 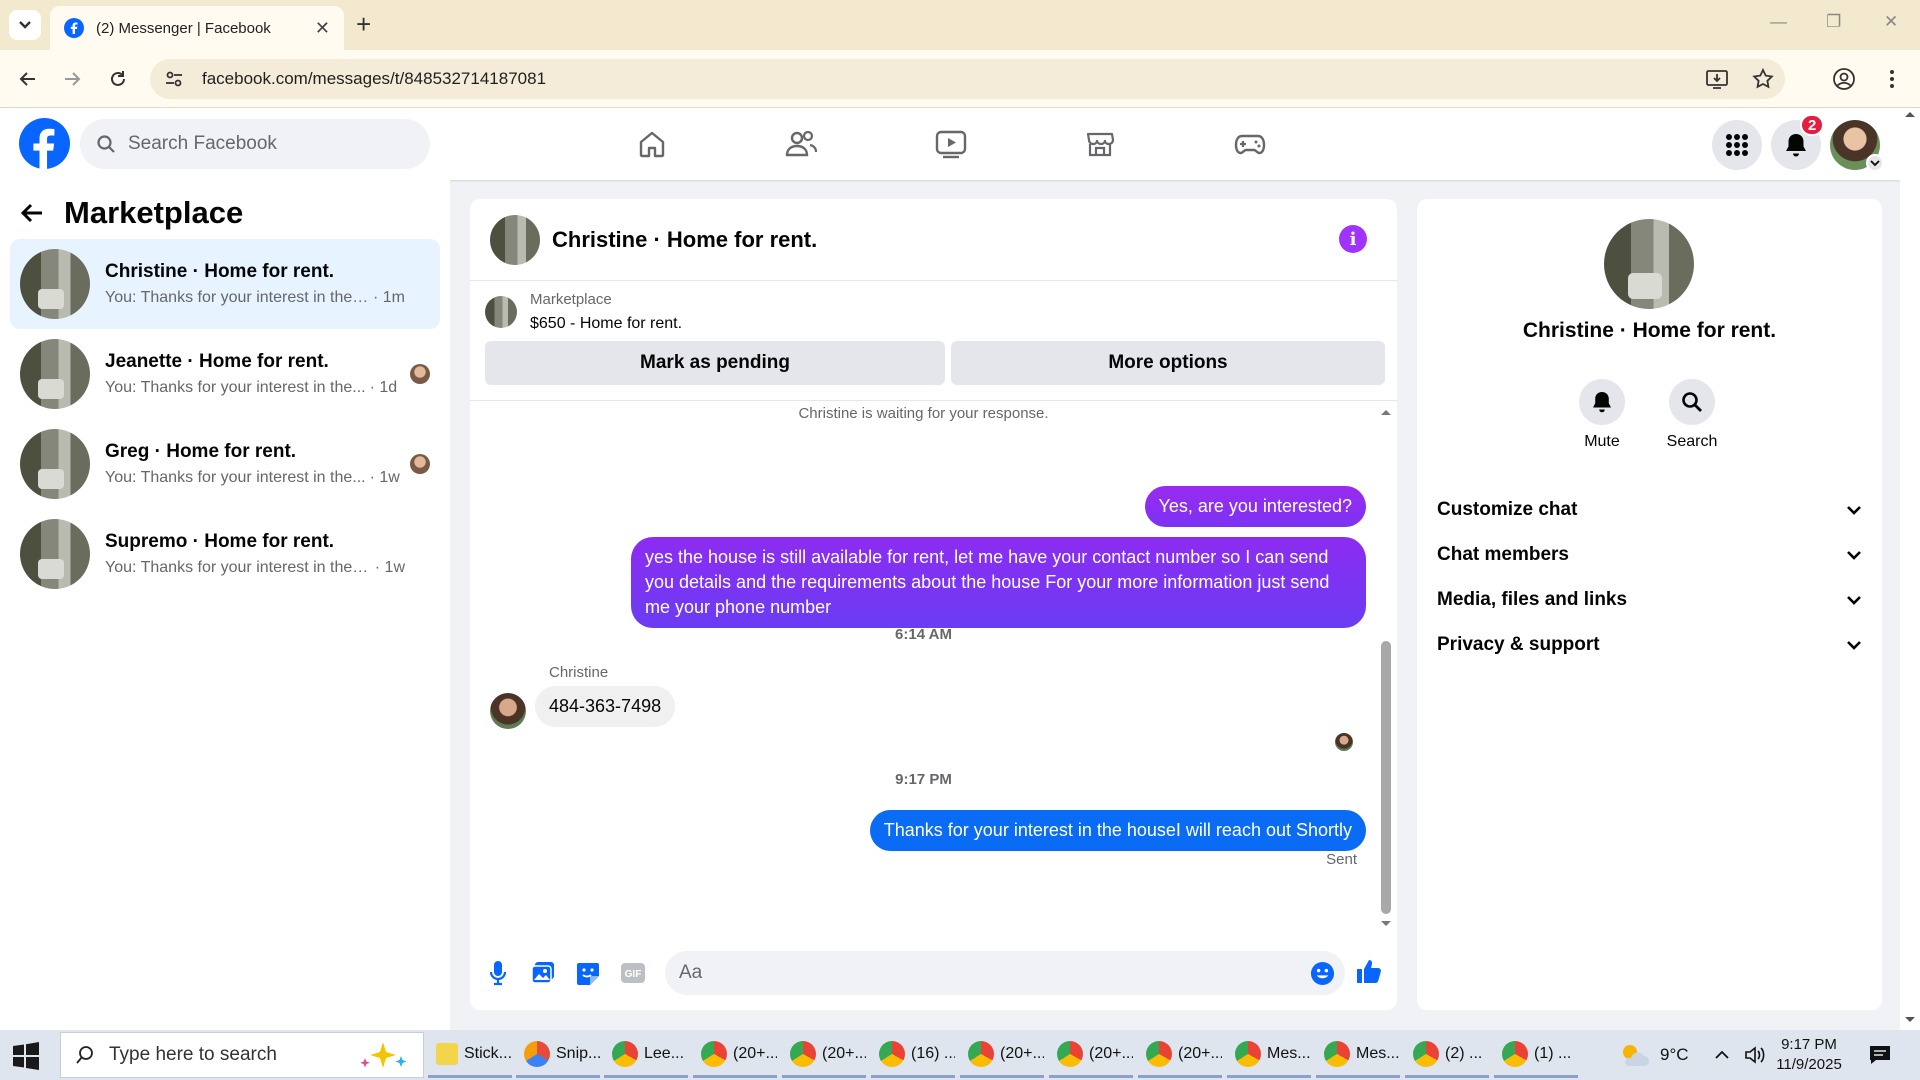 What do you see at coordinates (32, 213) in the screenshot?
I see `back-arrow-icon` at bounding box center [32, 213].